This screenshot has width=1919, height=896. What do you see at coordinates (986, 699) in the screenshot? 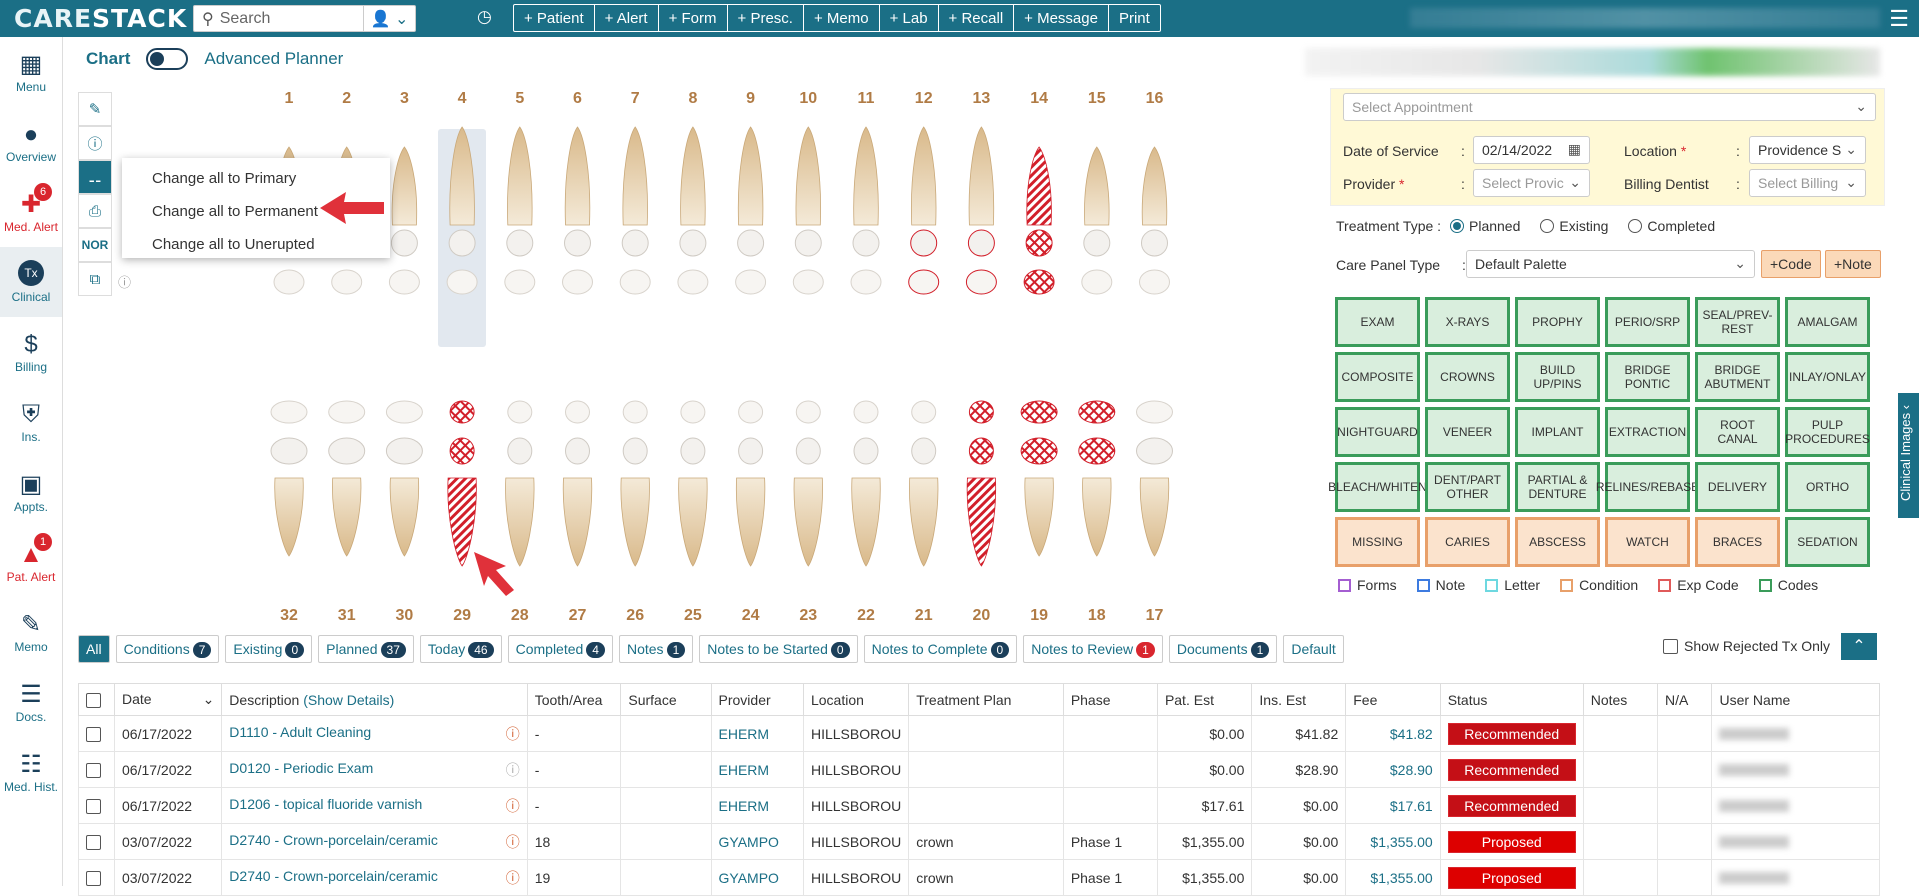
I see `column-header-treatment-plan: Treatment Plan` at bounding box center [986, 699].